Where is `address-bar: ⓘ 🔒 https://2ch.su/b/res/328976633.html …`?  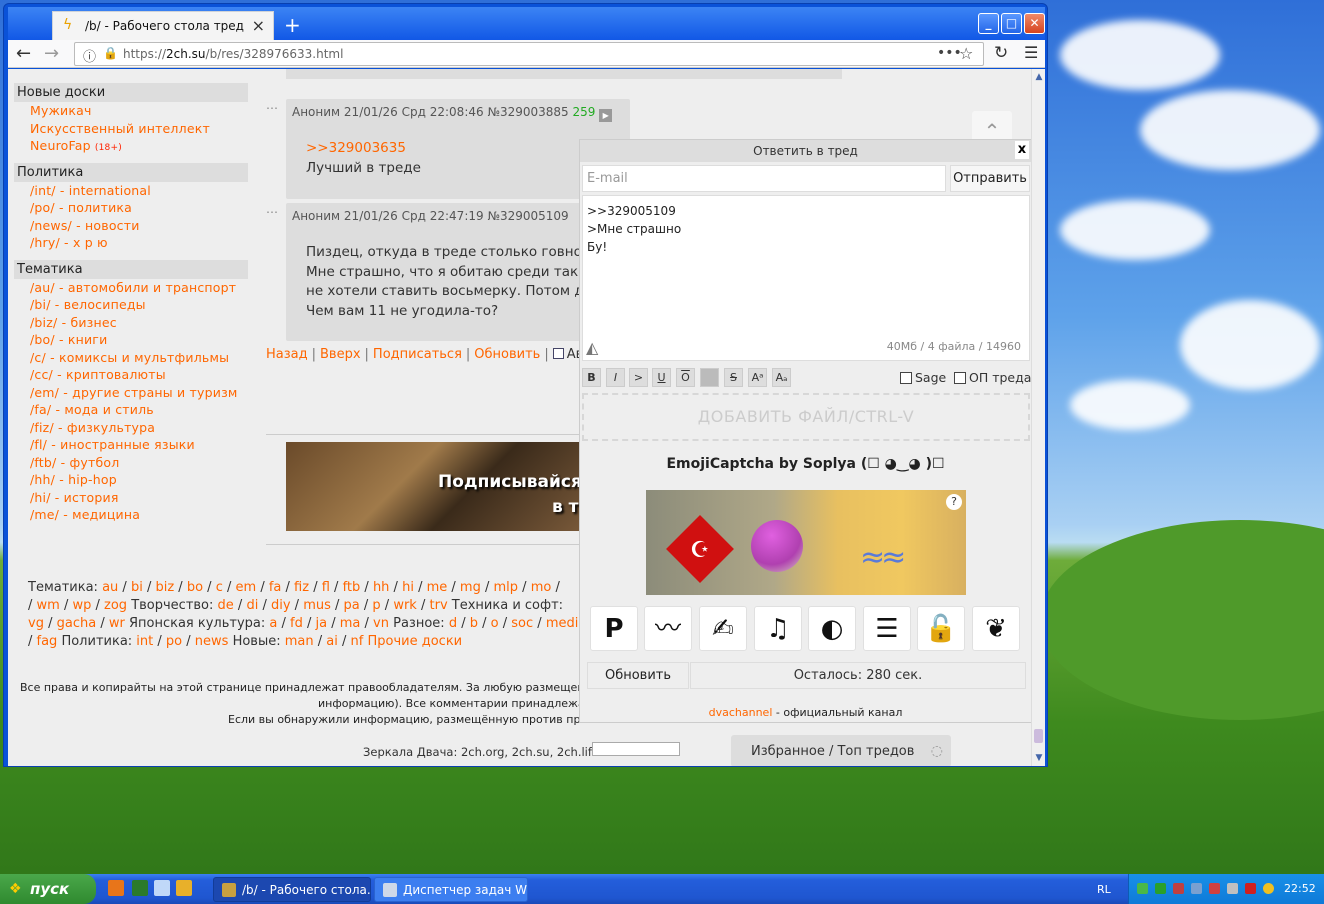 address-bar: ⓘ 🔒 https://2ch.su/b/res/328976633.html … is located at coordinates (529, 54).